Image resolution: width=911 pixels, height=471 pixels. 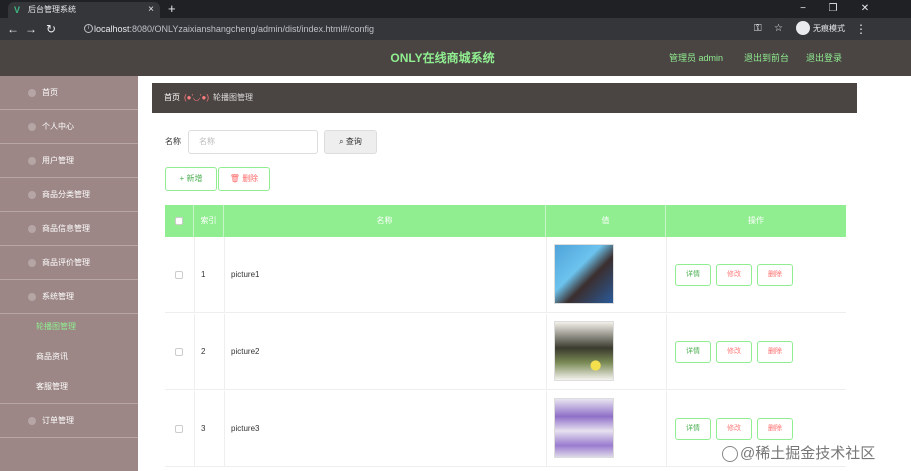 I want to click on sidebar-item-home: 首页, so click(x=69, y=93).